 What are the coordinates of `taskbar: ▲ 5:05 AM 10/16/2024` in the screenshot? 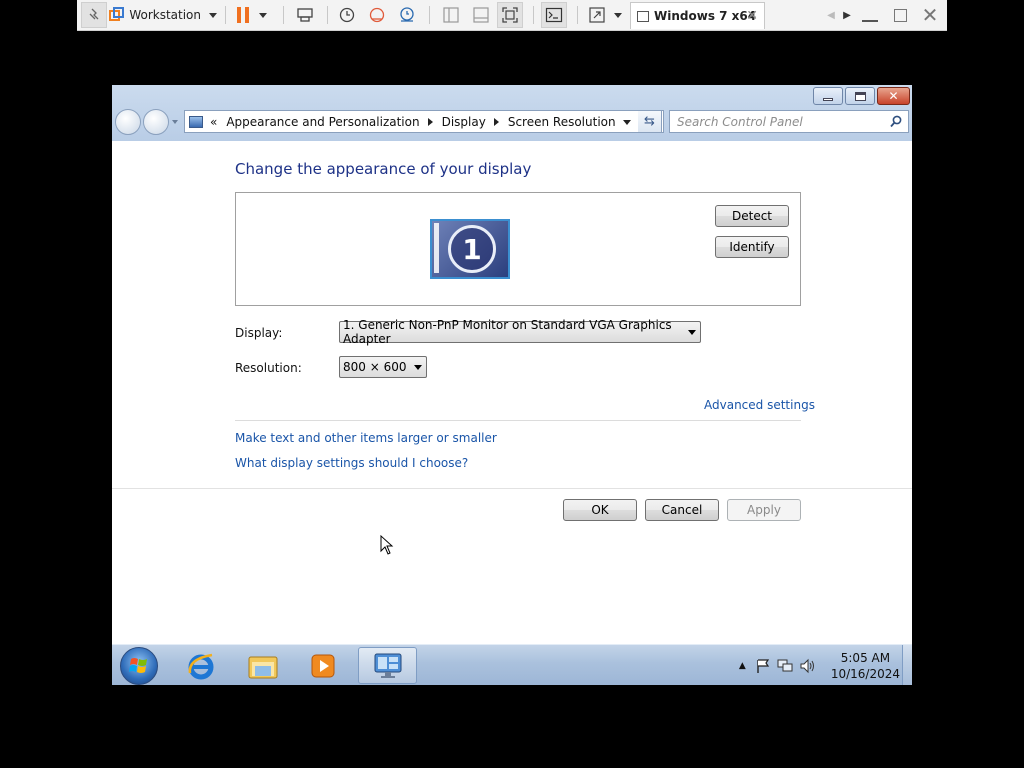 It's located at (512, 664).